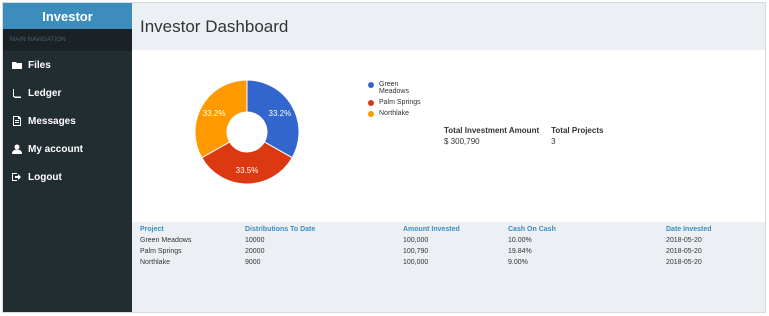  I want to click on table-cell: 19.84%, so click(520, 251).